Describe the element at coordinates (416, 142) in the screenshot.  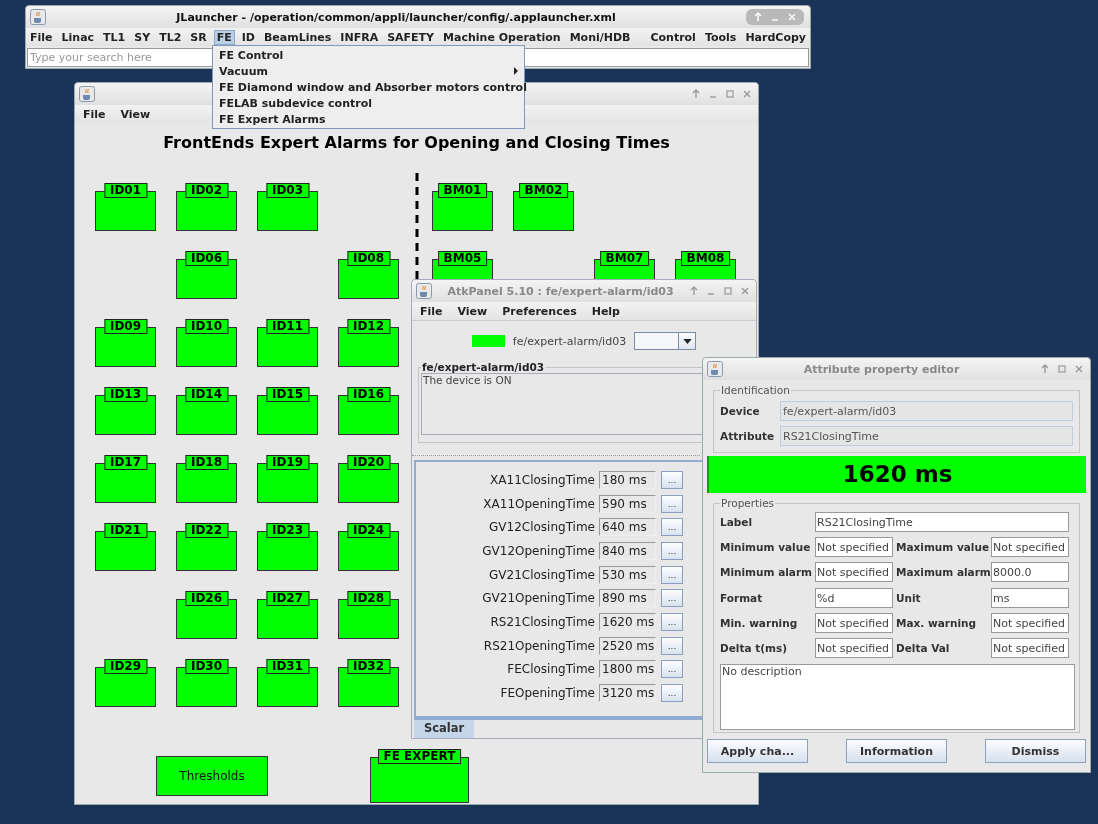
I see `panel-heading: FrontEnds Expert Alarms for Opening and Closing Times` at that location.